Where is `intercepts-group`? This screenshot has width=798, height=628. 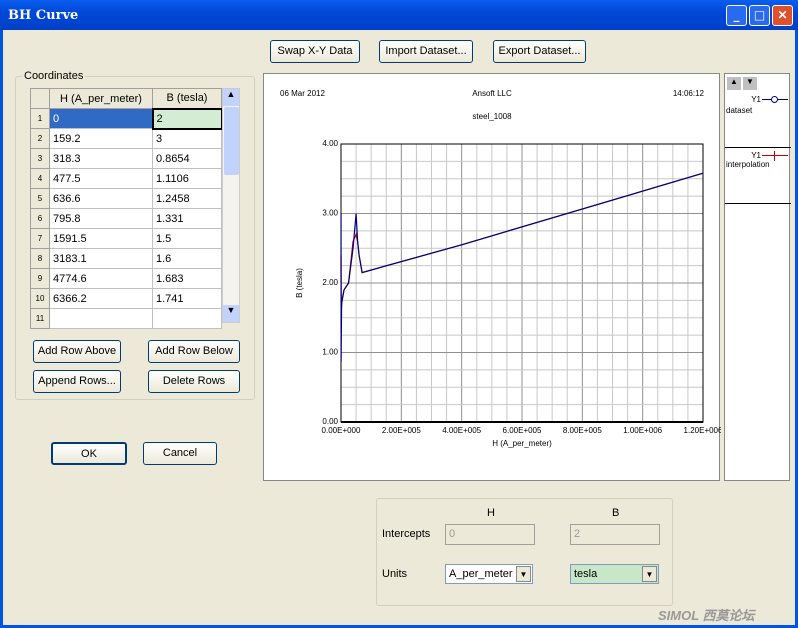
intercepts-group is located at coordinates (524, 552).